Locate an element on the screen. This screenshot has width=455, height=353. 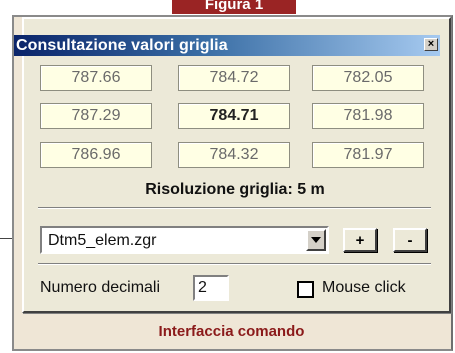
window-title: Consultazione valori griglia is located at coordinates (122, 45).